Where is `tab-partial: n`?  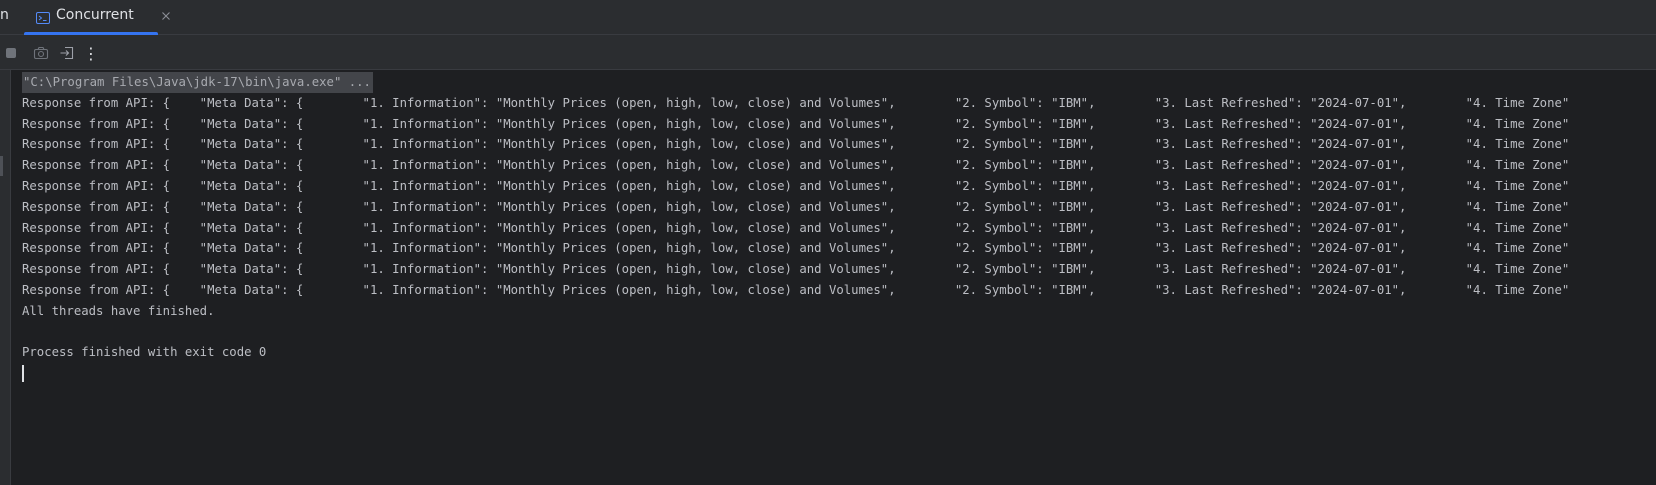 tab-partial: n is located at coordinates (4, 16).